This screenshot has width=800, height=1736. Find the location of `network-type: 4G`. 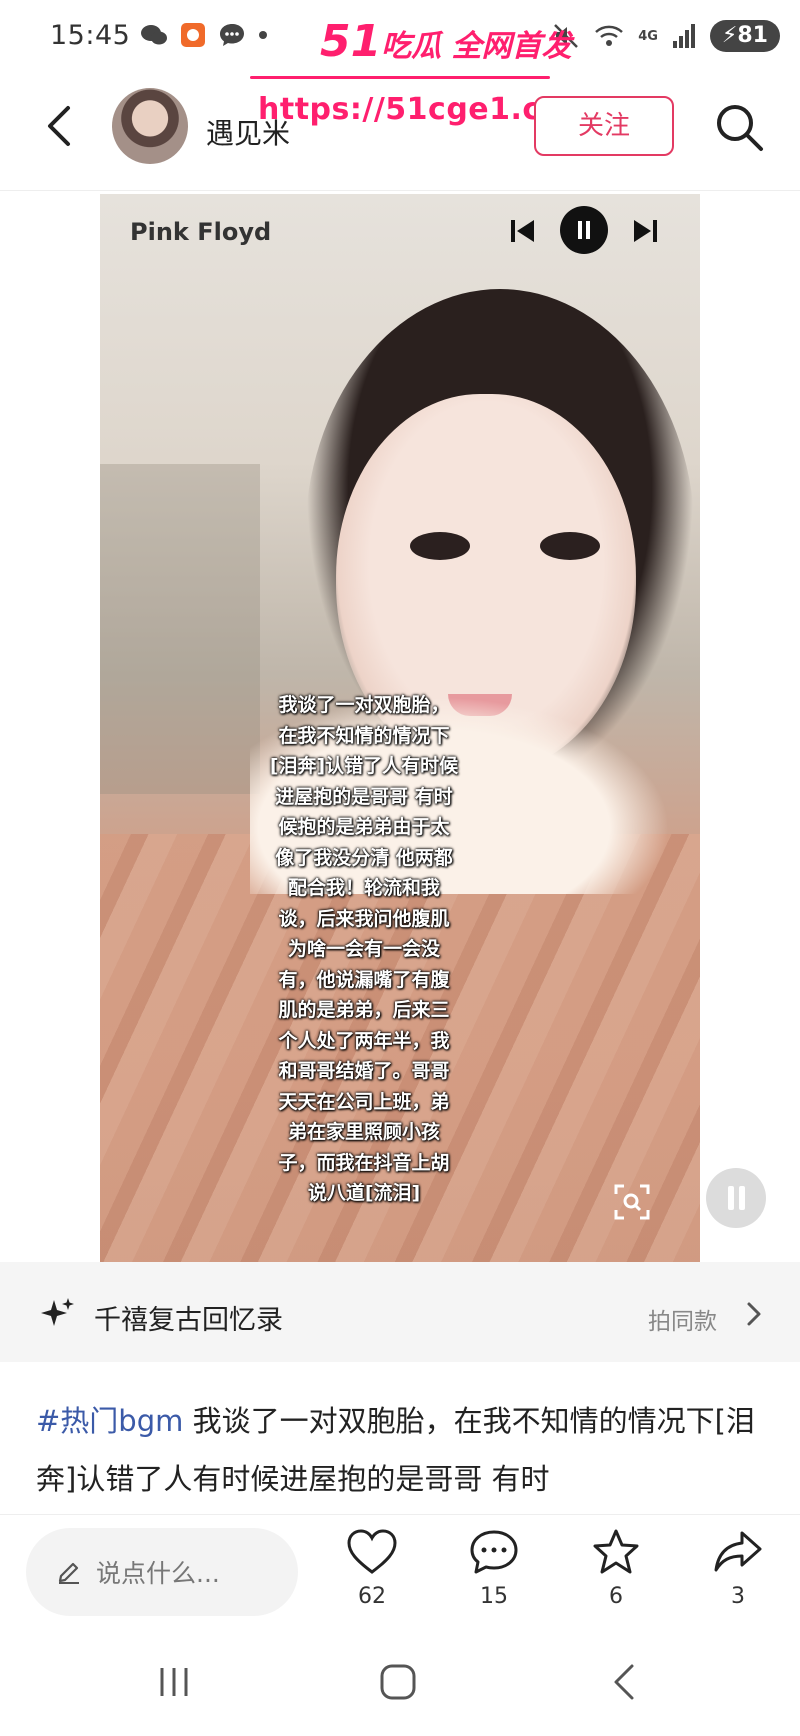

network-type: 4G is located at coordinates (648, 36).